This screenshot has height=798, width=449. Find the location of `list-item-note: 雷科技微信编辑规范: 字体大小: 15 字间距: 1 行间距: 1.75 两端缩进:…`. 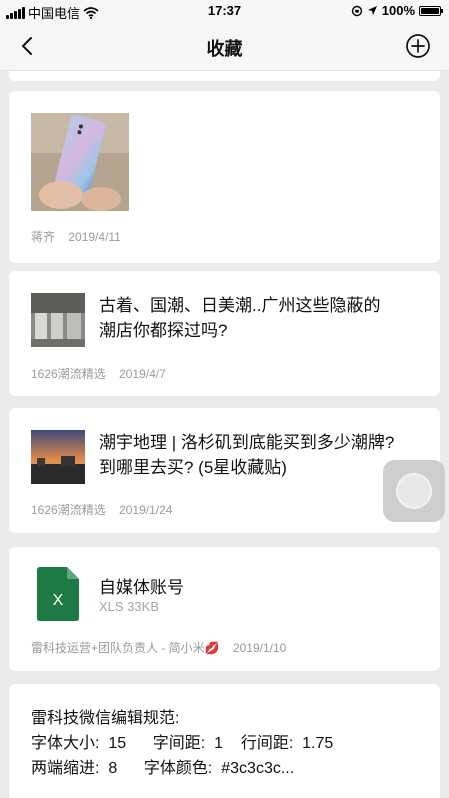

list-item-note: 雷科技微信编辑规范: 字体大小: 15 字间距: 1 行间距: 1.75 两端缩进:… is located at coordinates (224, 741).